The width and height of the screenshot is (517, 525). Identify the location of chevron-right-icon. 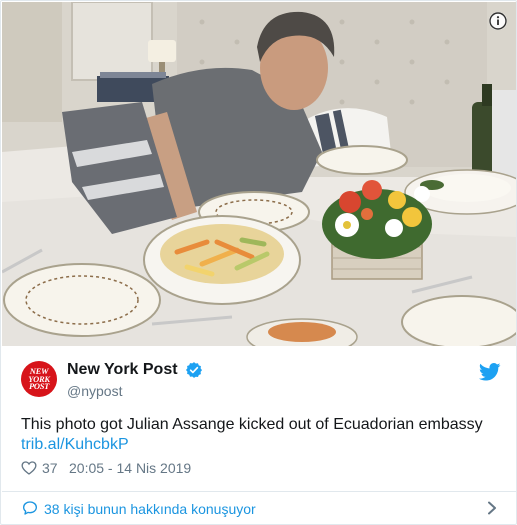
(492, 508).